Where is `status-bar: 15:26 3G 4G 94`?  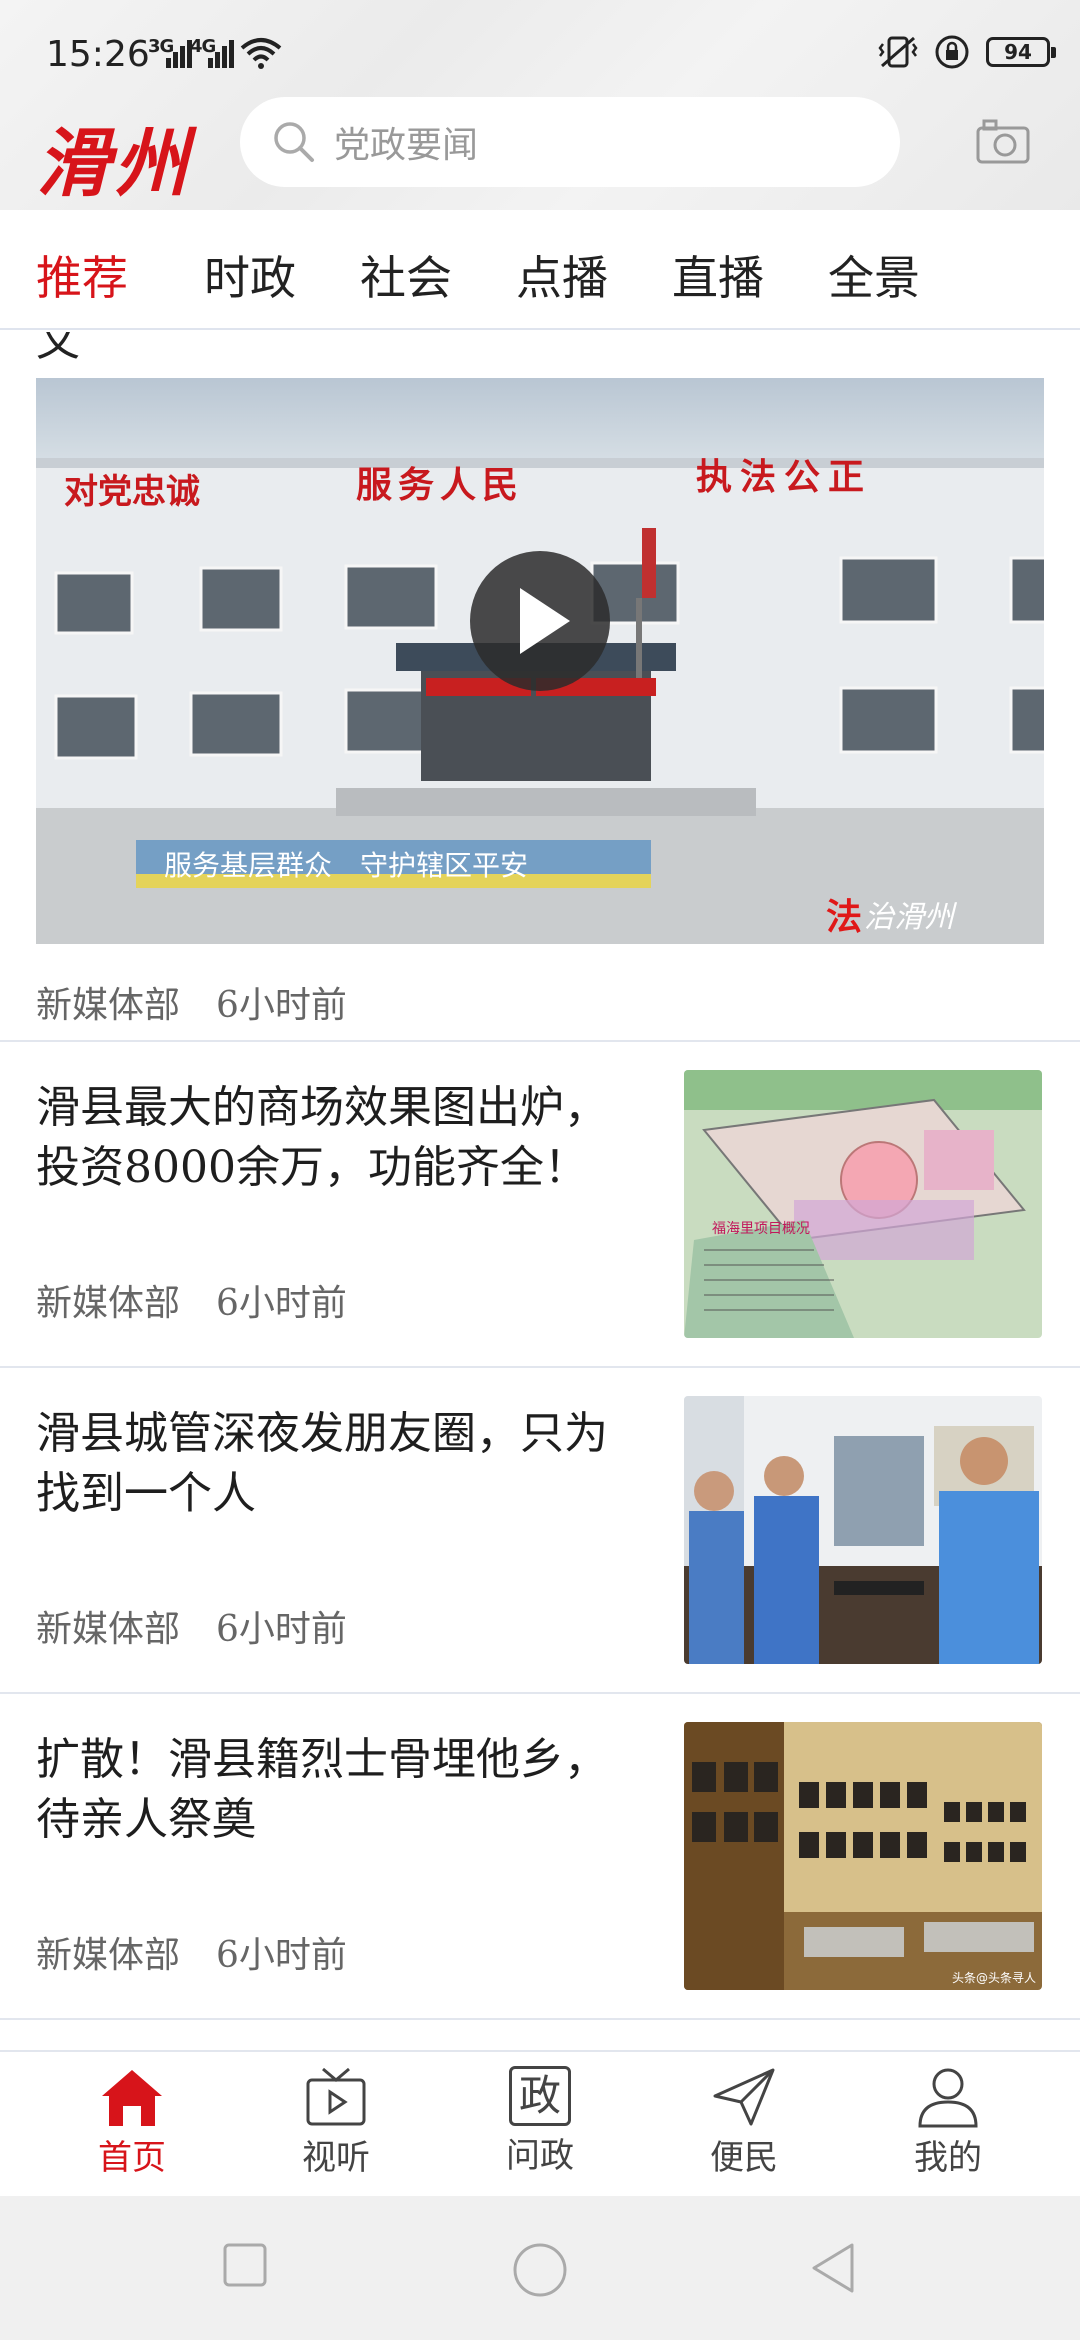
status-bar: 15:26 3G 4G 94 is located at coordinates (540, 50).